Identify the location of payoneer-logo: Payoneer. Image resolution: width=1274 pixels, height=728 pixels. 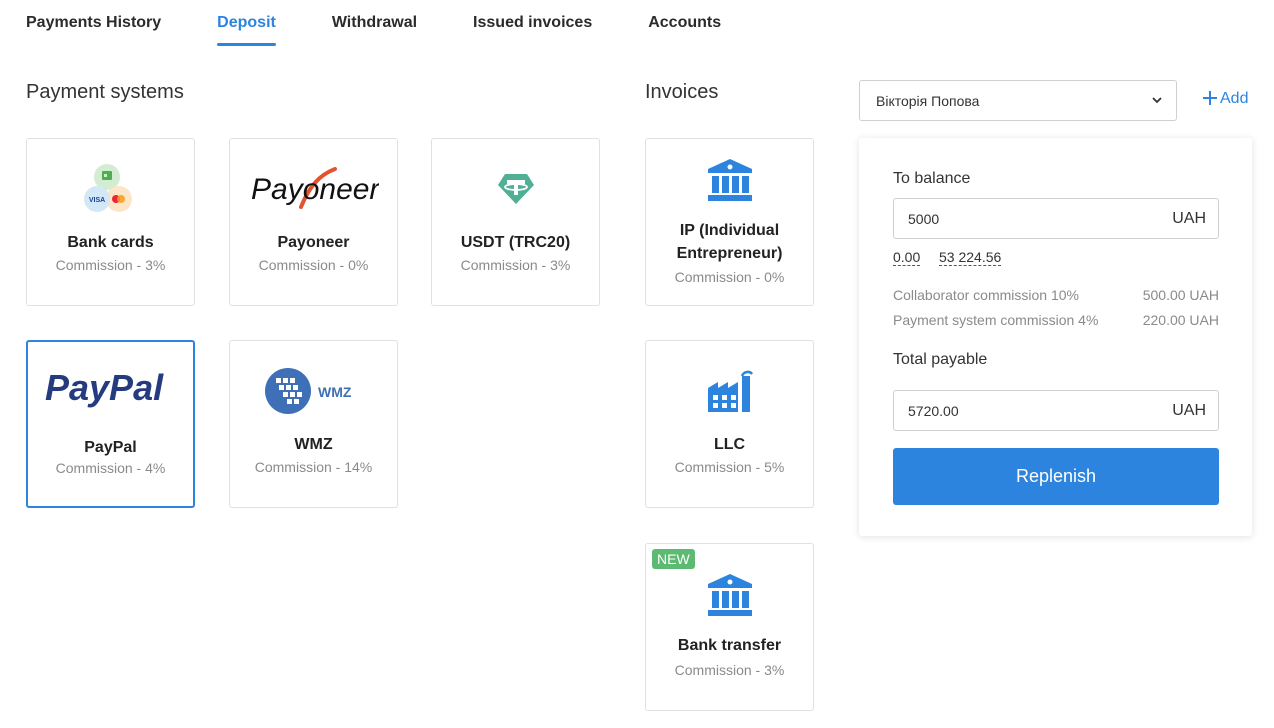
(313, 189).